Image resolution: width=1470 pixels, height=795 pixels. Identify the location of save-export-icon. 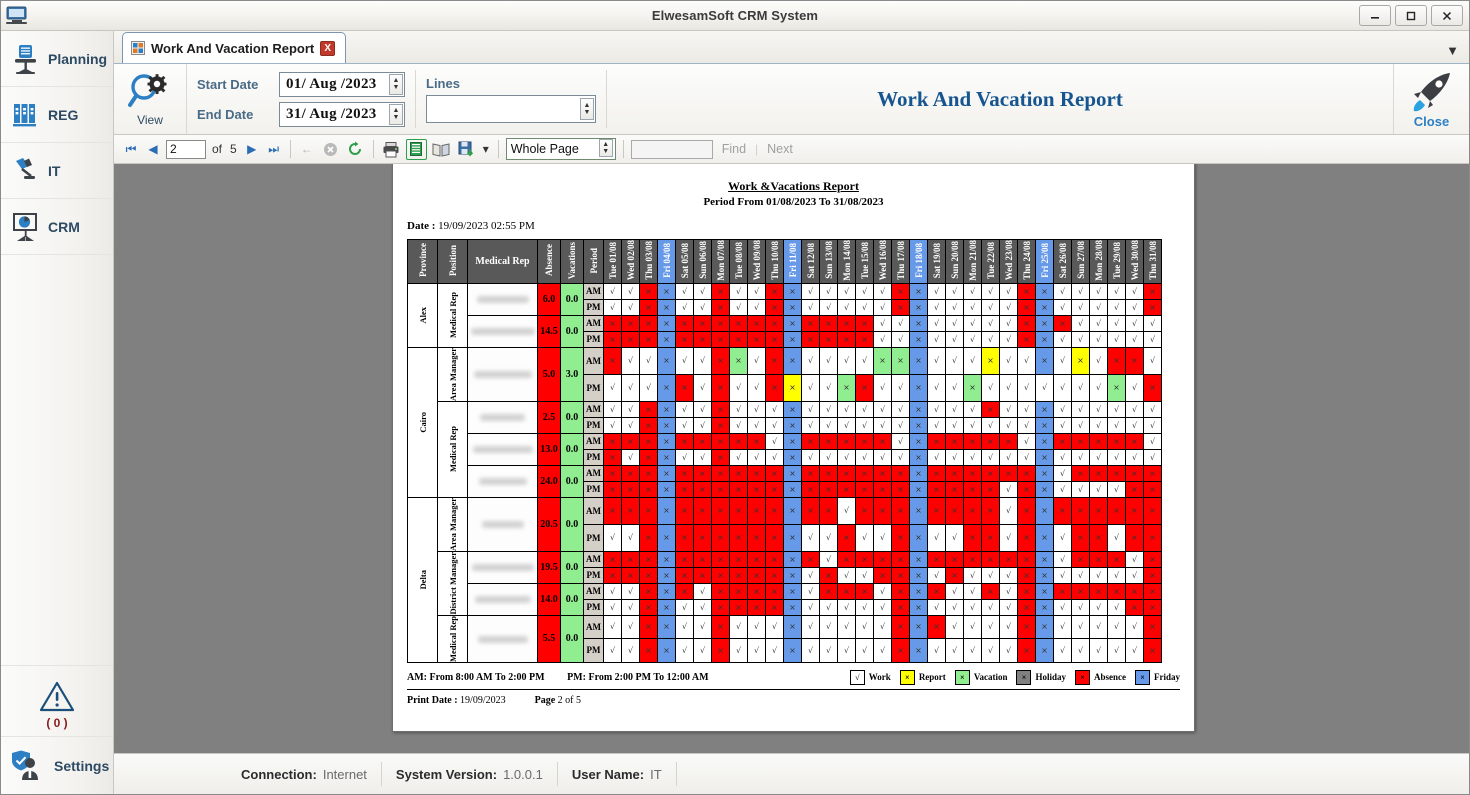
(466, 149).